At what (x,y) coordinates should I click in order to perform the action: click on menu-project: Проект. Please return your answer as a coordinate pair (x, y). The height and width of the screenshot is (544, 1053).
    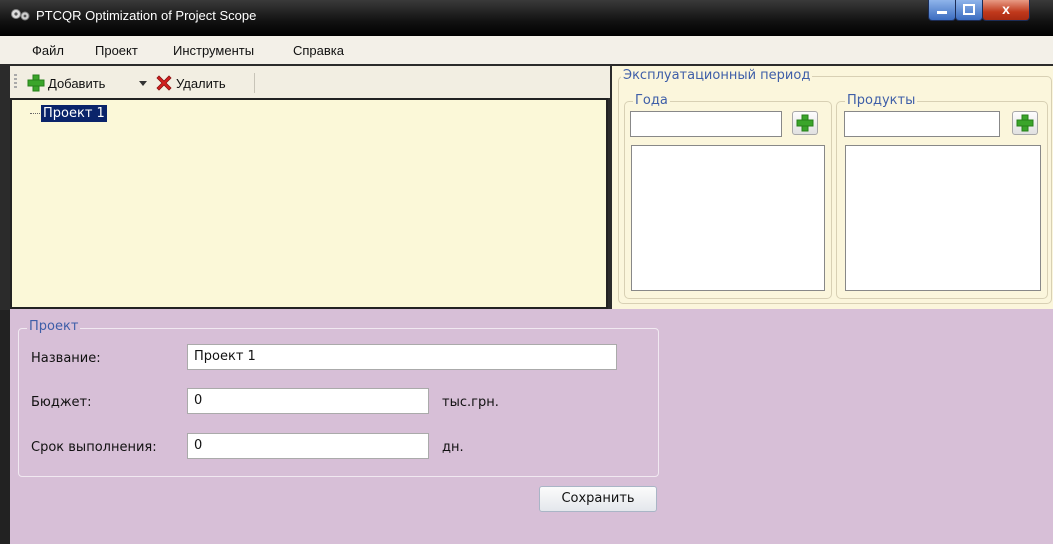
    Looking at the image, I should click on (116, 50).